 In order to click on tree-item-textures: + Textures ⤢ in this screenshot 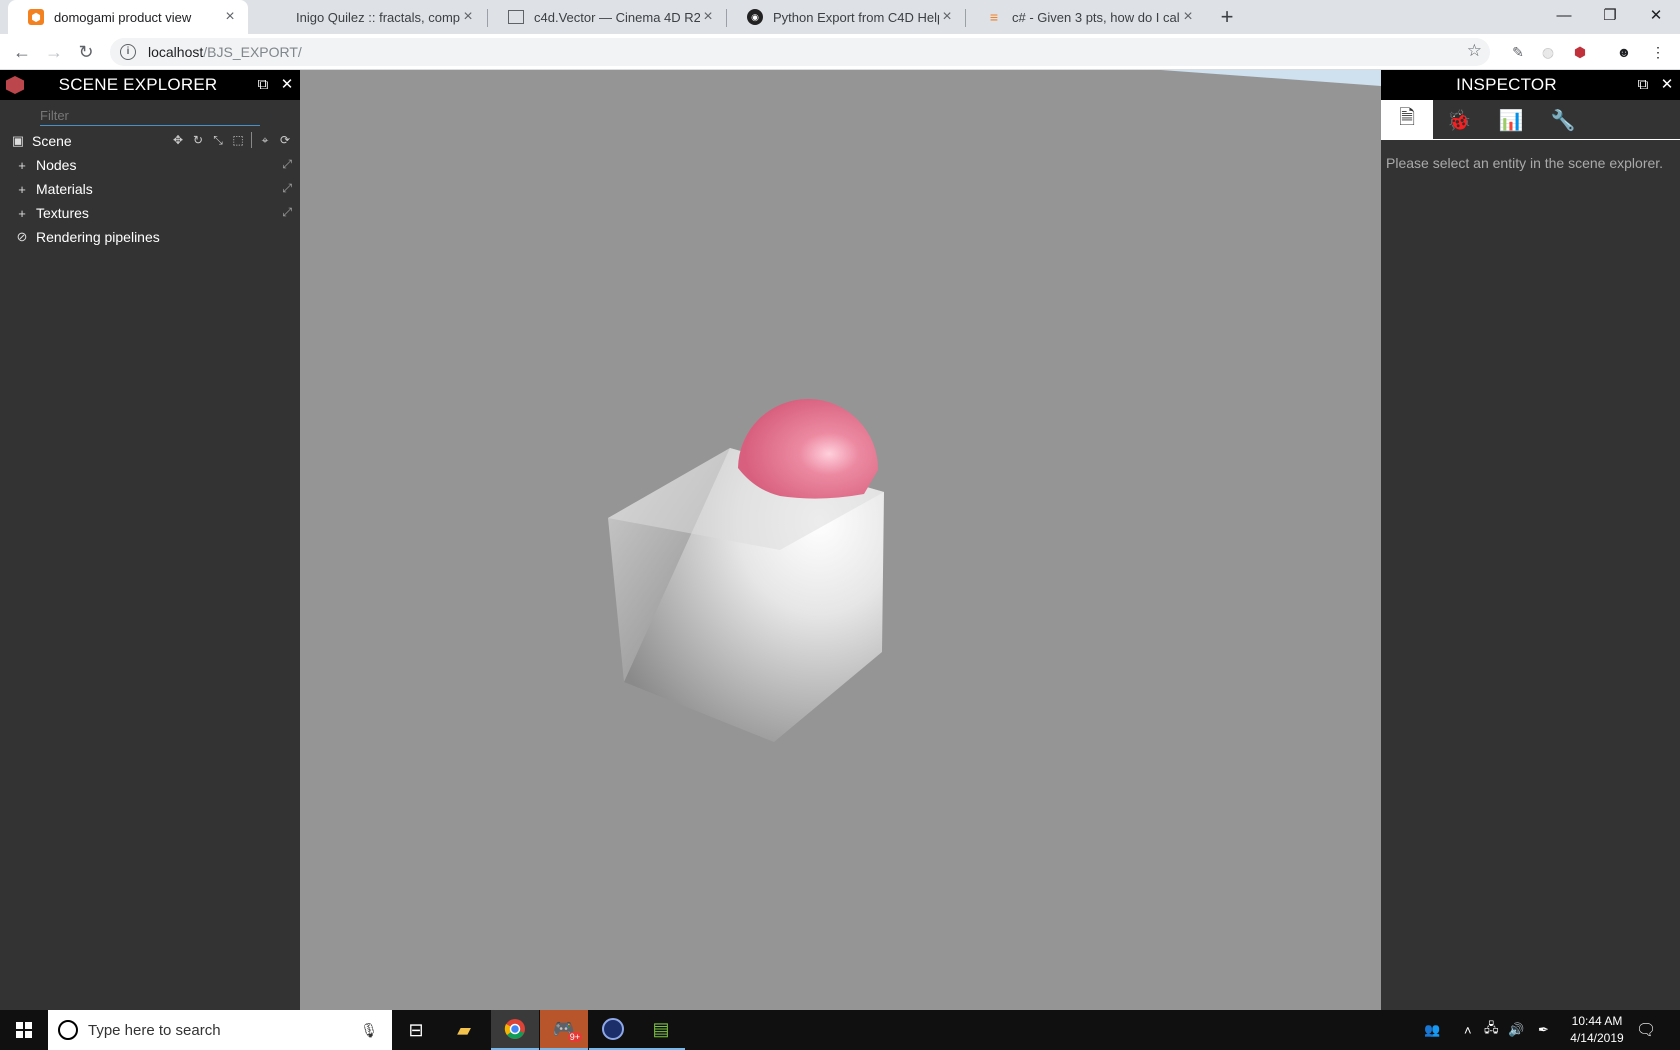, I will do `click(150, 213)`.